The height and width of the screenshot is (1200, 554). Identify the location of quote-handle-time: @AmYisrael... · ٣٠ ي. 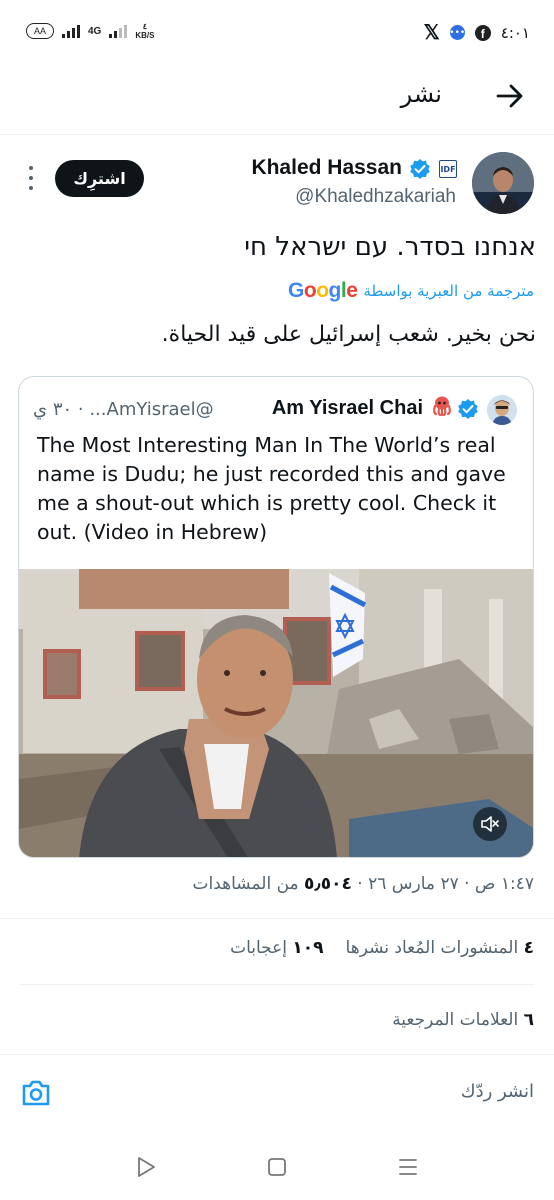
(123, 409).